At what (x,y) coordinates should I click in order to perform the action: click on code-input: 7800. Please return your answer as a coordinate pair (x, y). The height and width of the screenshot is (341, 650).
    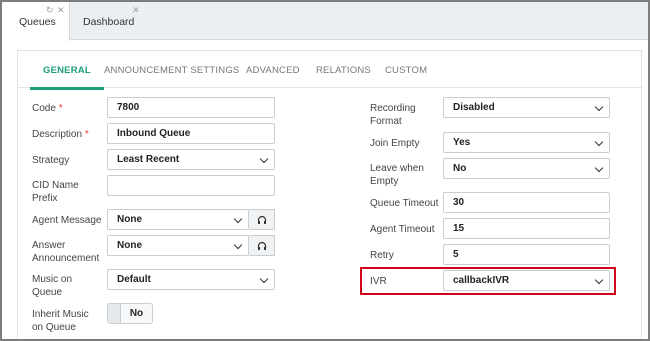
    Looking at the image, I should click on (191, 107).